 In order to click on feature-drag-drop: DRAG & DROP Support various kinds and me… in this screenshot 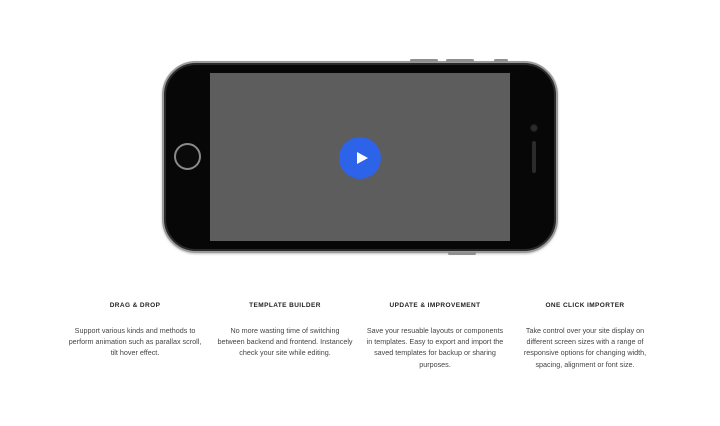, I will do `click(135, 336)`.